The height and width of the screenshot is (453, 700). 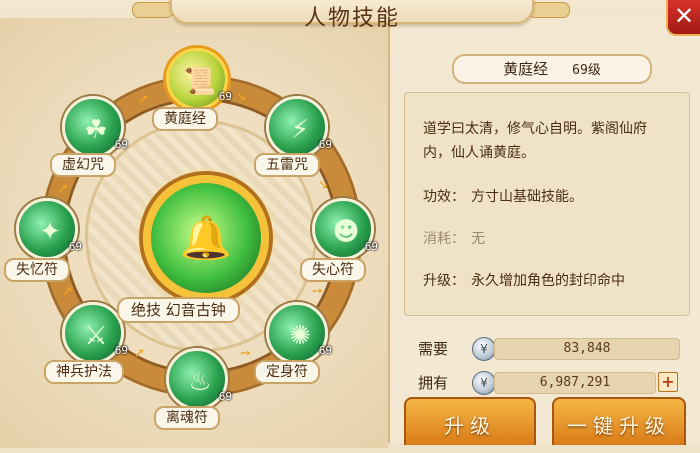 What do you see at coordinates (444, 239) in the screenshot?
I see `cost-label: 消耗：` at bounding box center [444, 239].